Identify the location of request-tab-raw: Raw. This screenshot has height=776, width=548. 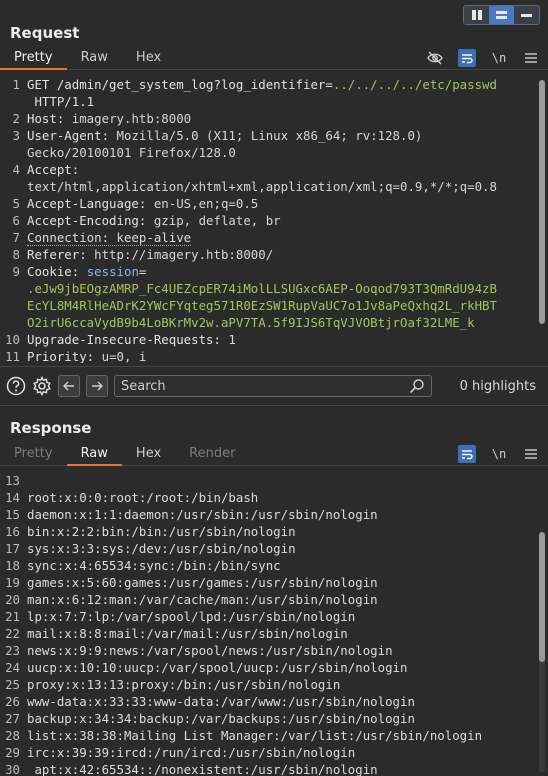
(94, 57).